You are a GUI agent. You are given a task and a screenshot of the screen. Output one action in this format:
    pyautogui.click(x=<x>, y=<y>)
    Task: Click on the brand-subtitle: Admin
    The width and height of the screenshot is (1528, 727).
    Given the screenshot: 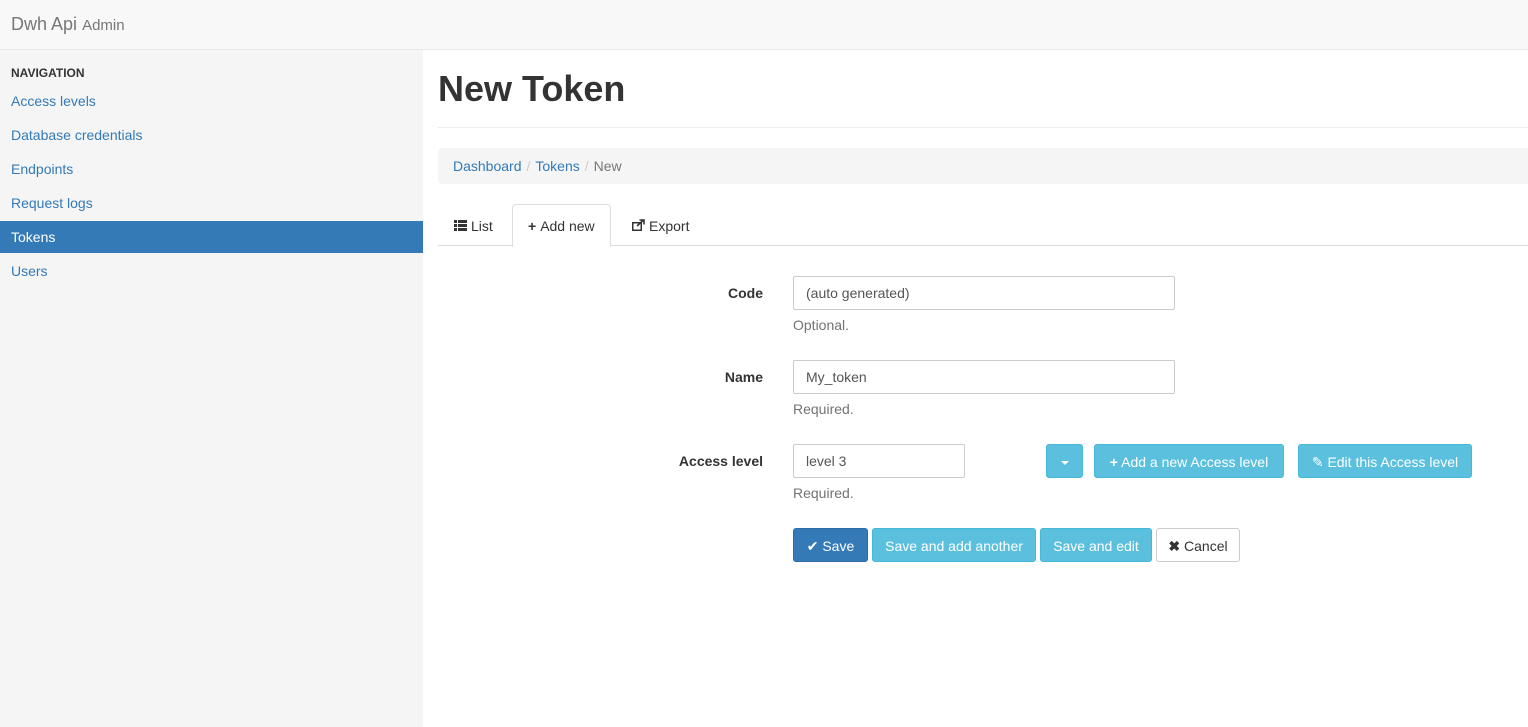 What is the action you would take?
    pyautogui.click(x=103, y=25)
    